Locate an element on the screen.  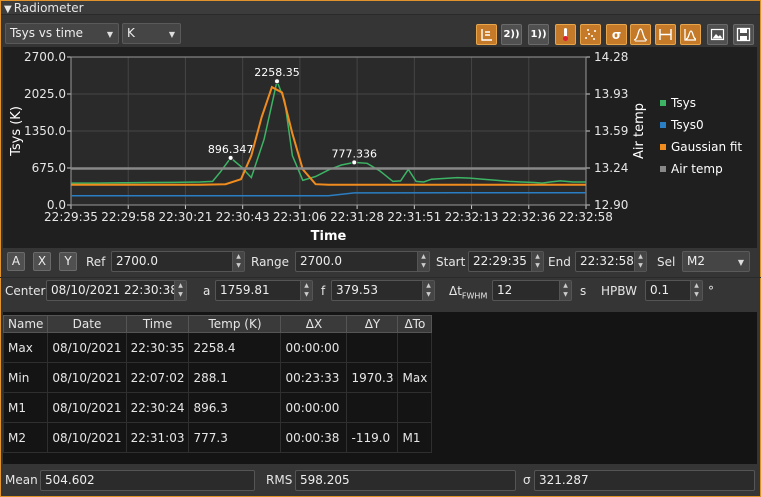
floppy-disk-icon is located at coordinates (743, 34).